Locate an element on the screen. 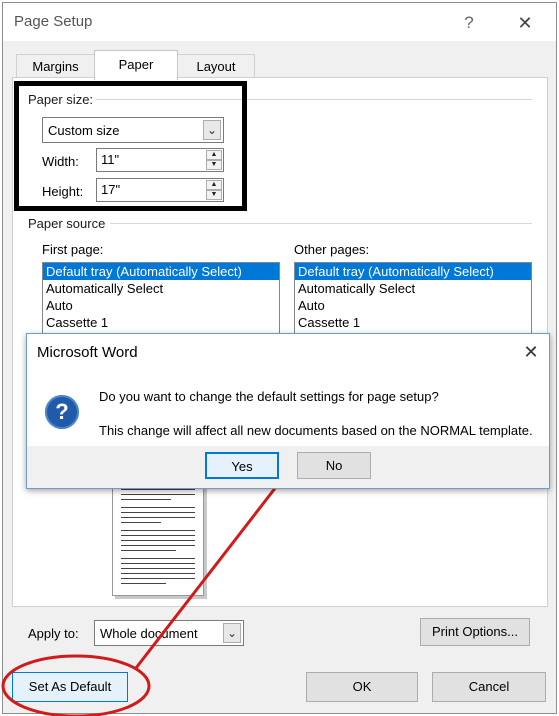  confirm-dialog-footer: Yes No is located at coordinates (288, 467).